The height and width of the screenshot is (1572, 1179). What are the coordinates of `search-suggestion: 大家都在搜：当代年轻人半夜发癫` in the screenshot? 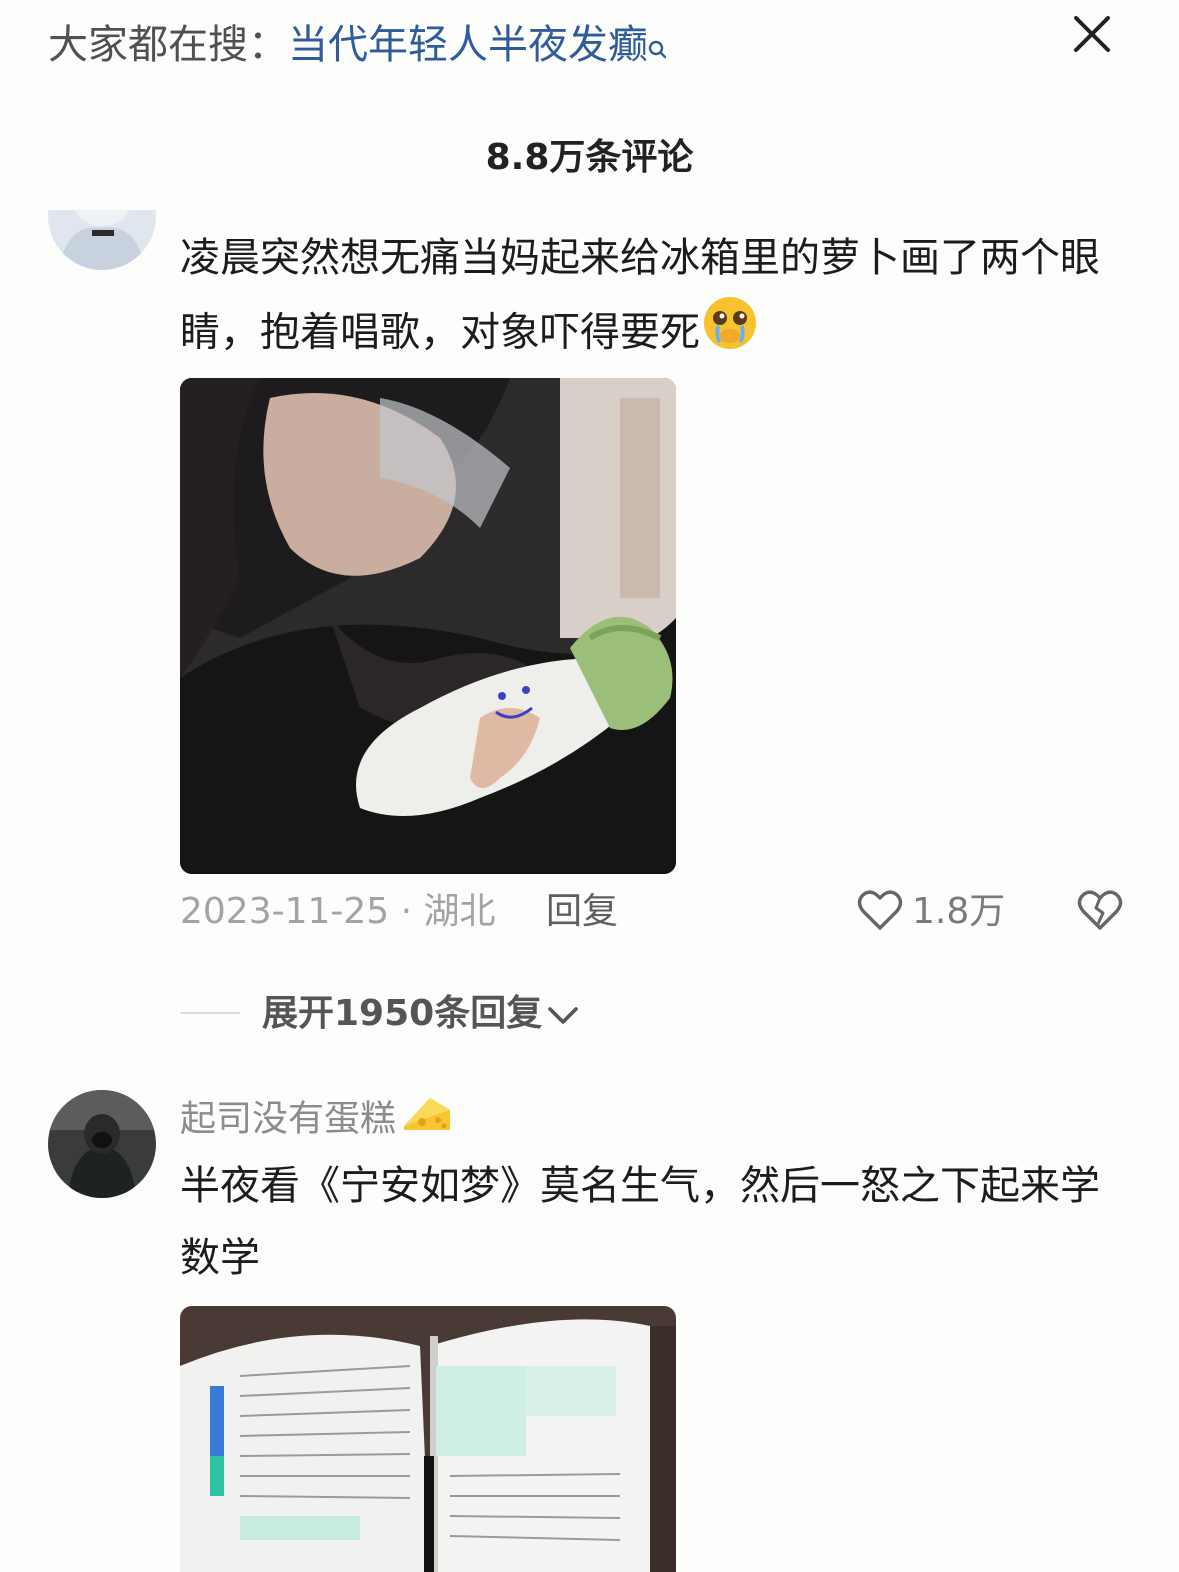 It's located at (357, 45).